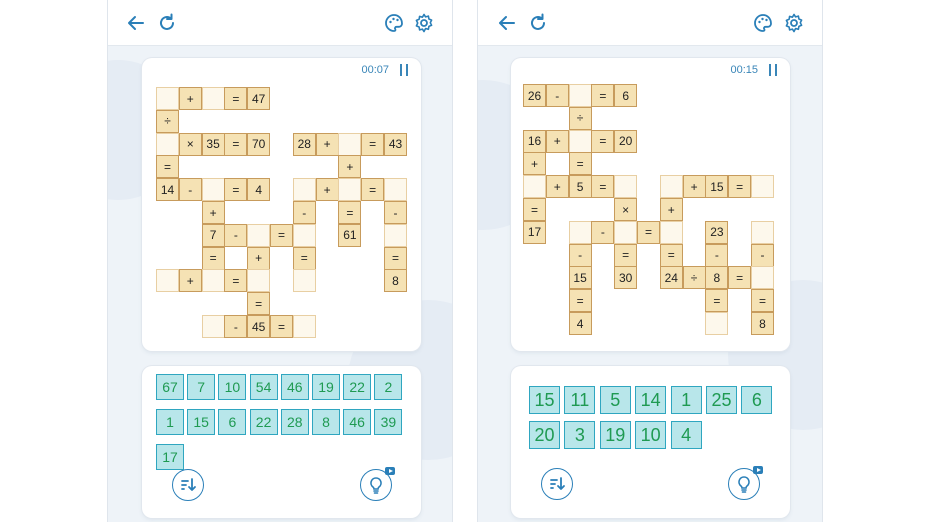 The image size is (928, 522). What do you see at coordinates (304, 144) in the screenshot?
I see `grid-cell: 28` at bounding box center [304, 144].